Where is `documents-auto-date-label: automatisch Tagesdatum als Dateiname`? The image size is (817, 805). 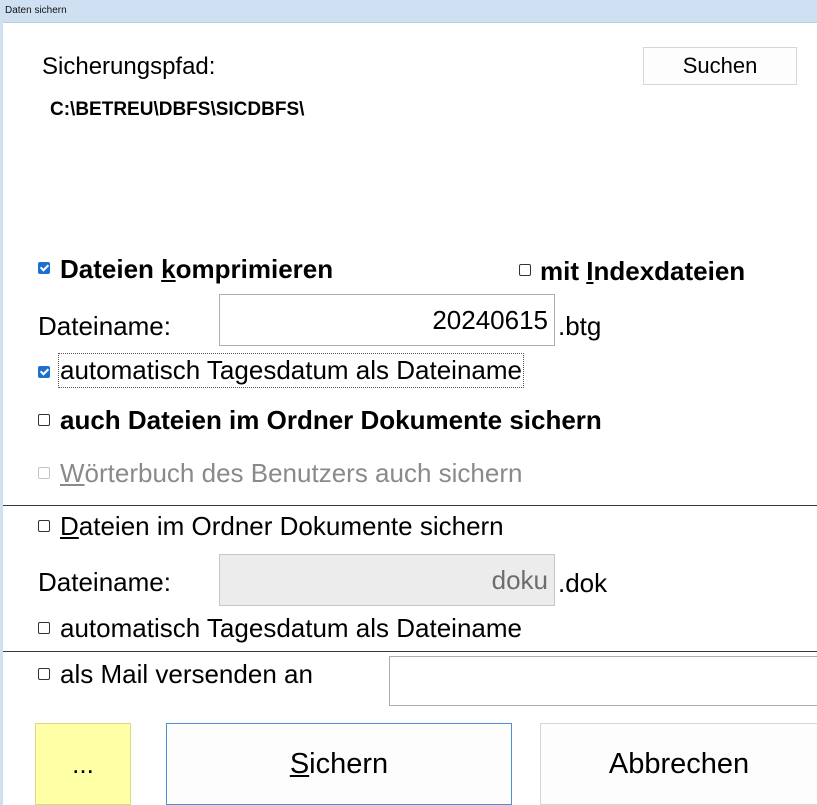
documents-auto-date-label: automatisch Tagesdatum als Dateiname is located at coordinates (291, 628).